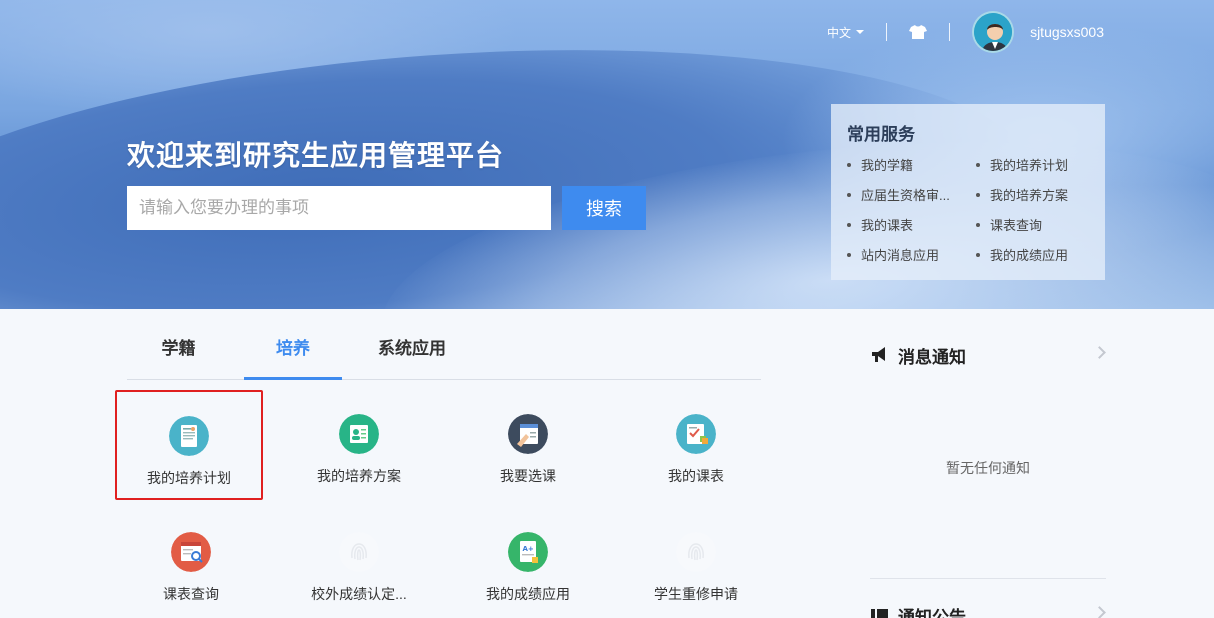  I want to click on app-my-timetable: 我的课表, so click(696, 445).